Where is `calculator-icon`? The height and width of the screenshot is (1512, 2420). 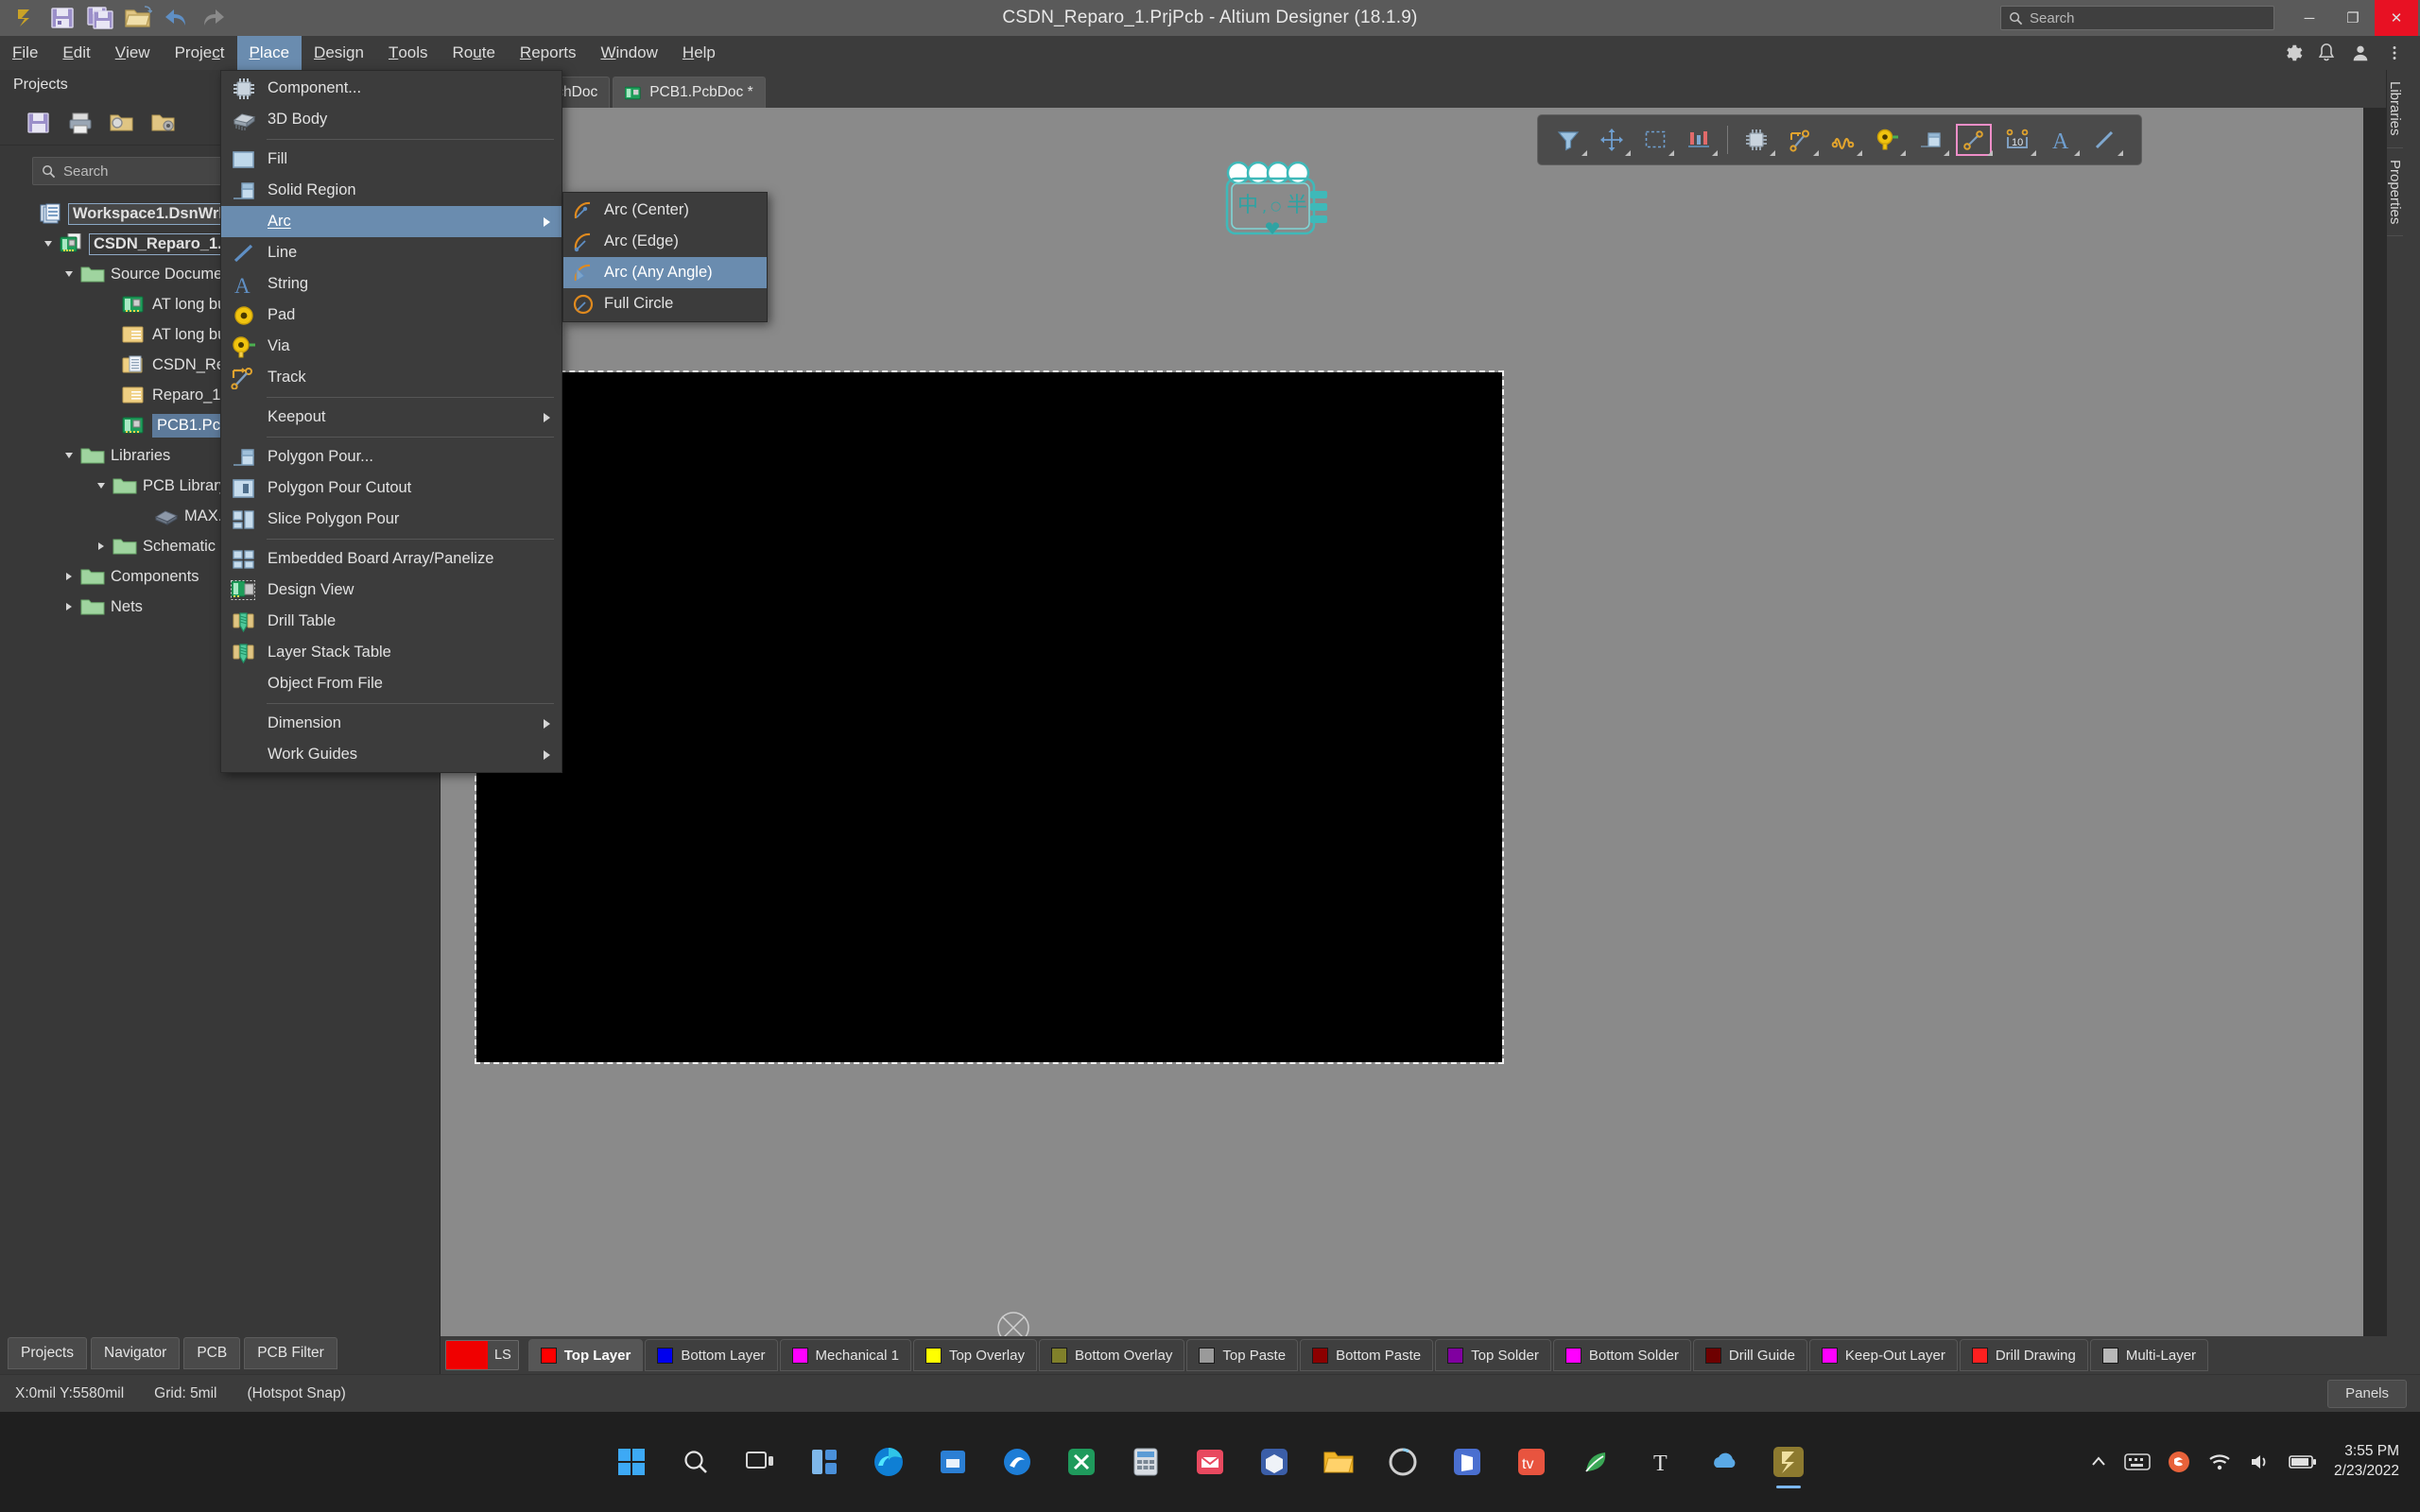 calculator-icon is located at coordinates (1146, 1462).